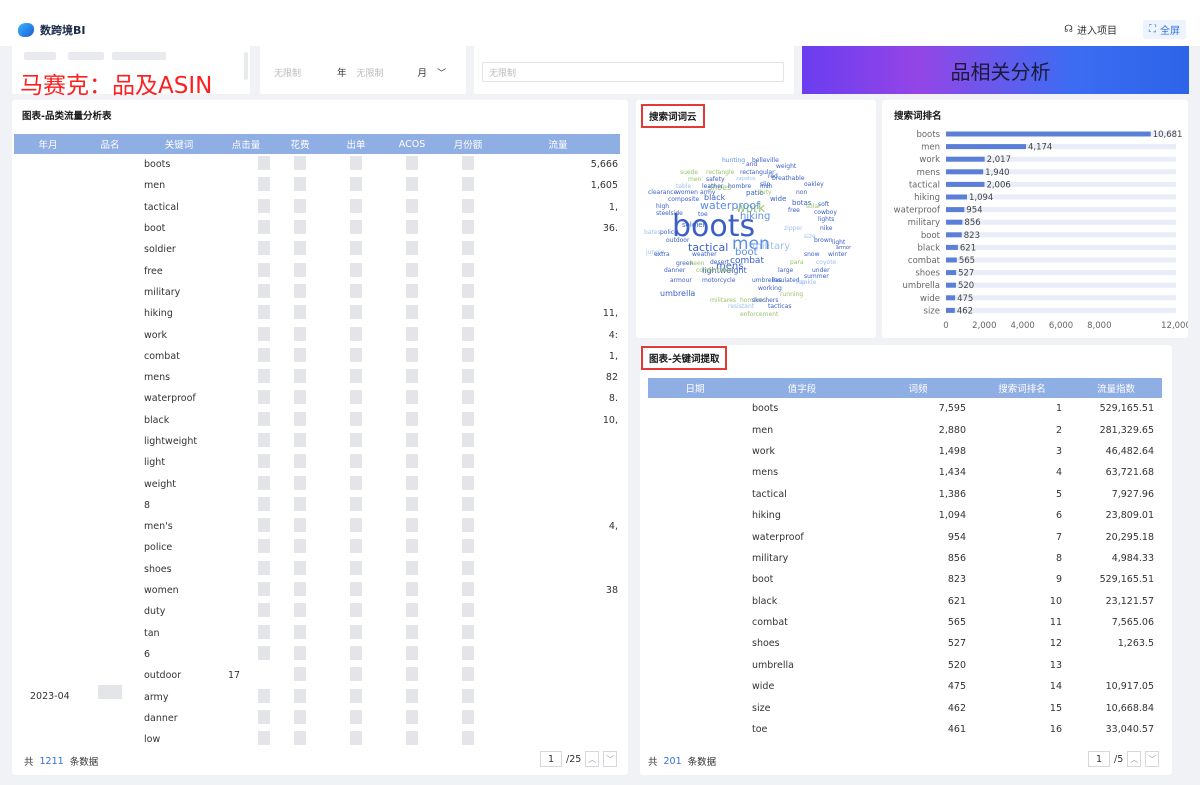 This screenshot has height=785, width=1200. Describe the element at coordinates (785, 271) in the screenshot. I see `cloud-word: large` at that location.